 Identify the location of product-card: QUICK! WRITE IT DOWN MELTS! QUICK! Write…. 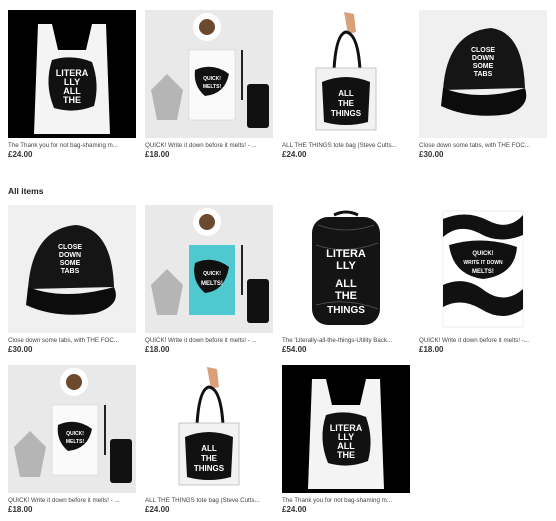
(483, 280).